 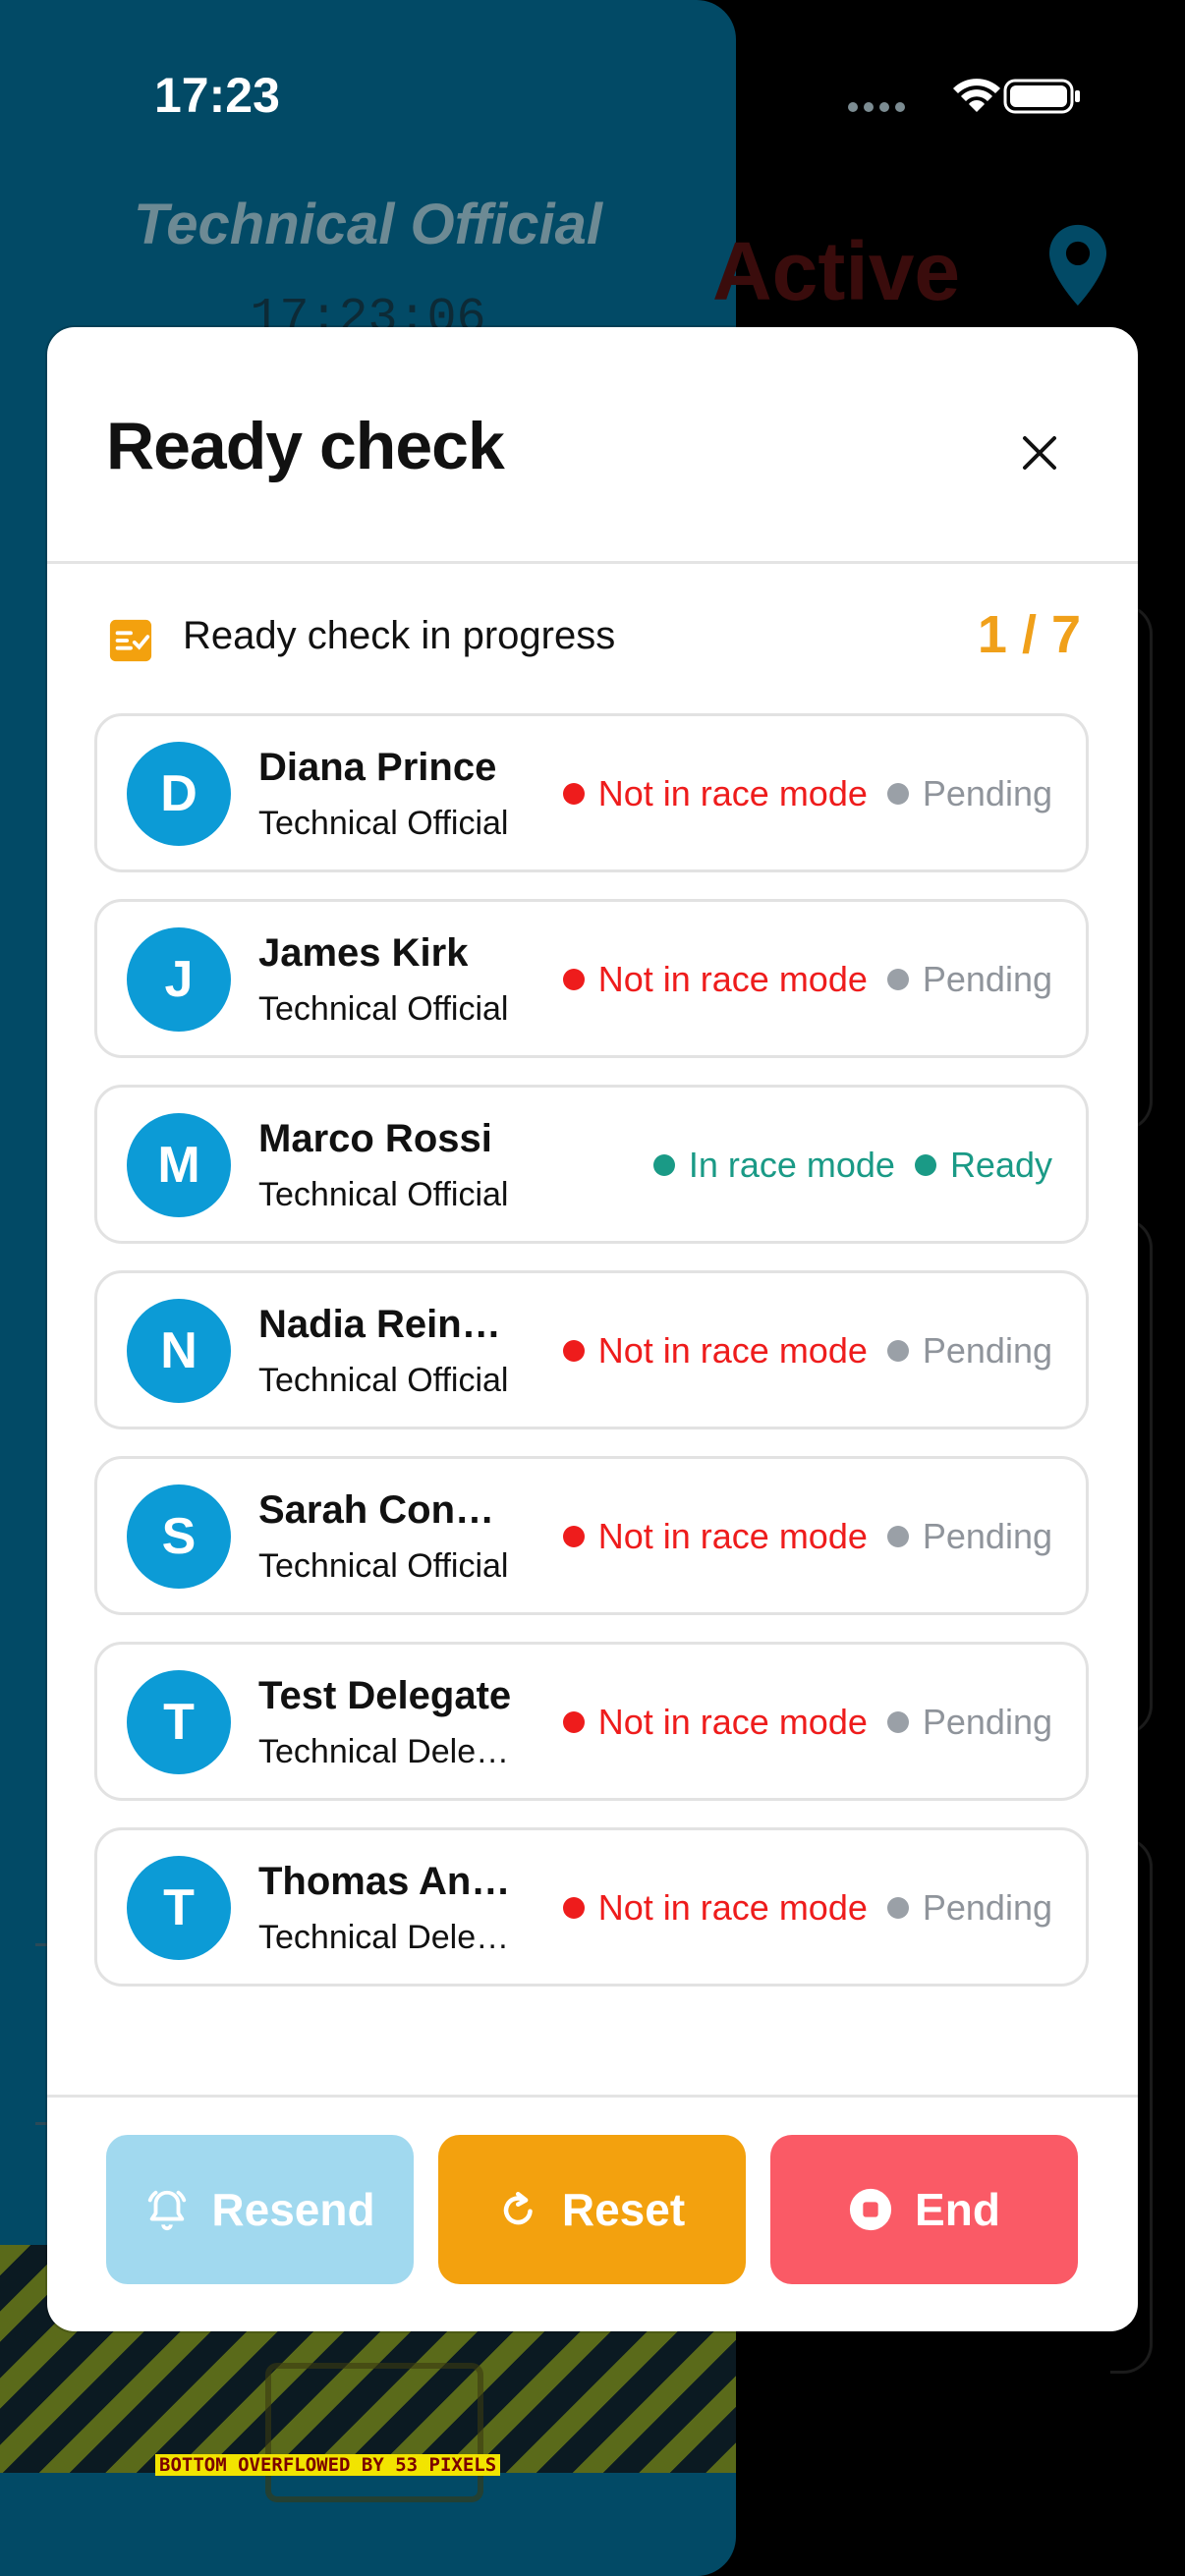 I want to click on bell-ring-icon, so click(x=168, y=2210).